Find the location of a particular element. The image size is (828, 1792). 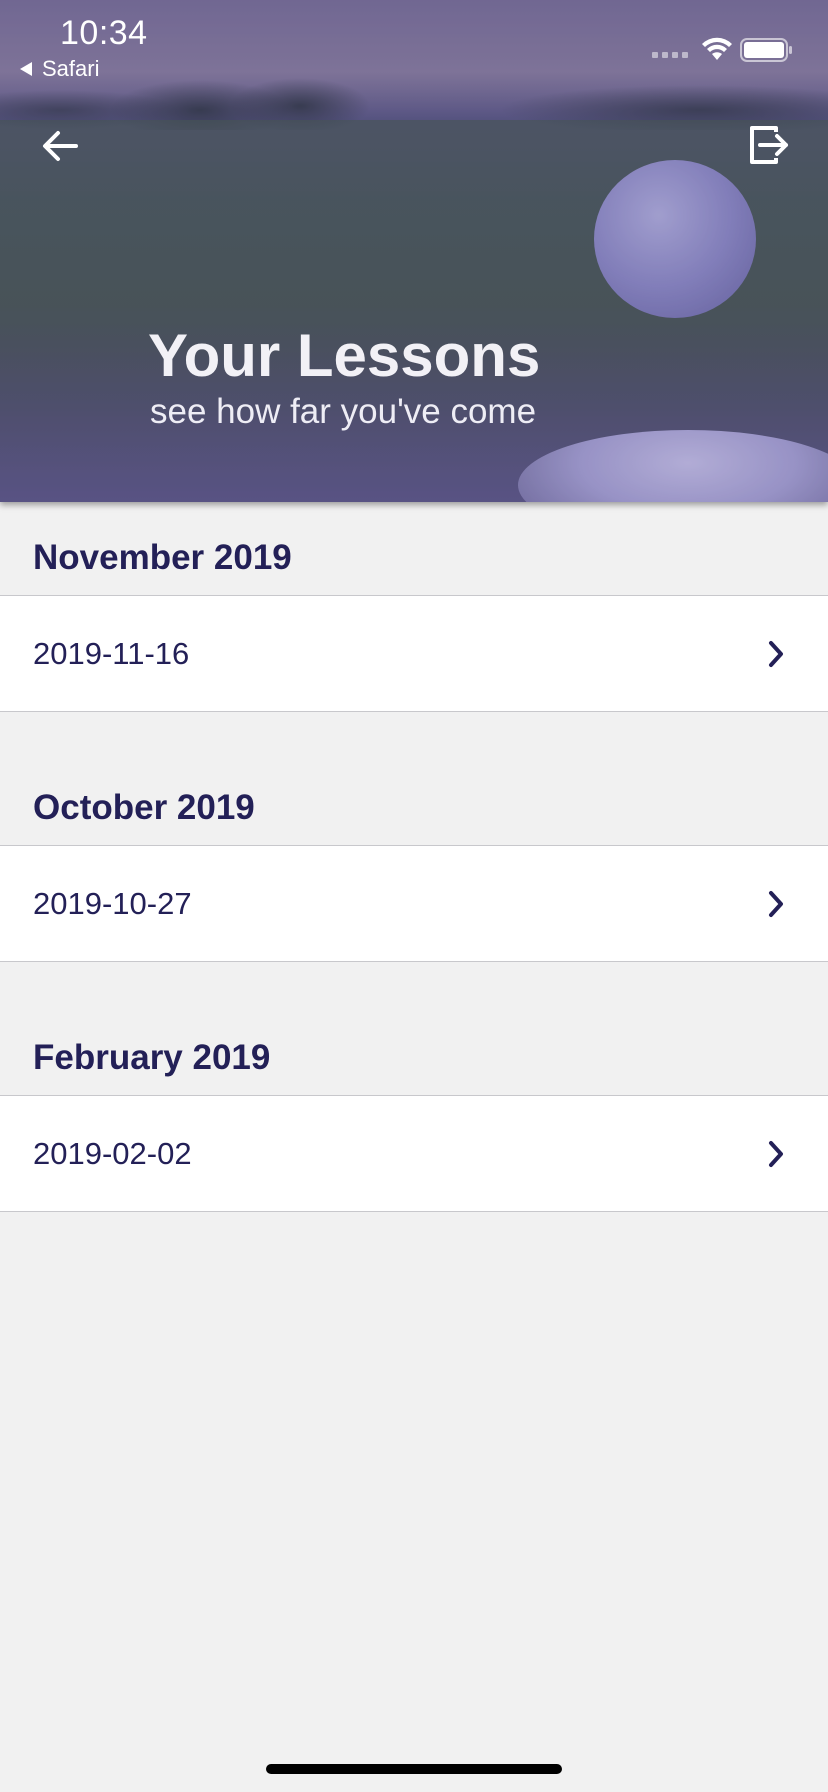

page-subtitle: see how far you've come is located at coordinates (343, 411).